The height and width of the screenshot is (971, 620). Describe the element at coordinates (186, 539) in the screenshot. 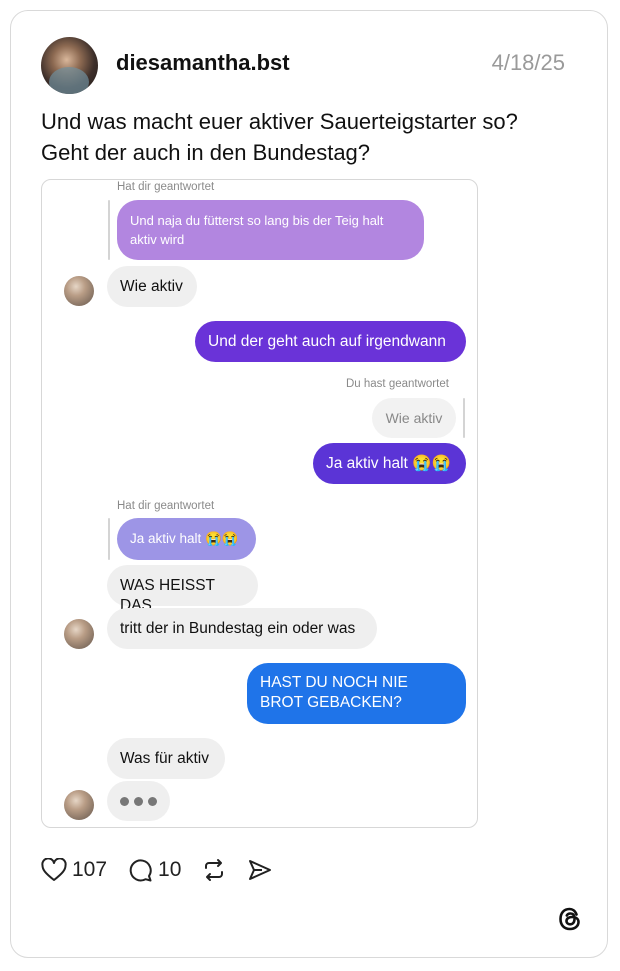

I see `quoted-message: Ja aktiv halt 😭😭` at that location.